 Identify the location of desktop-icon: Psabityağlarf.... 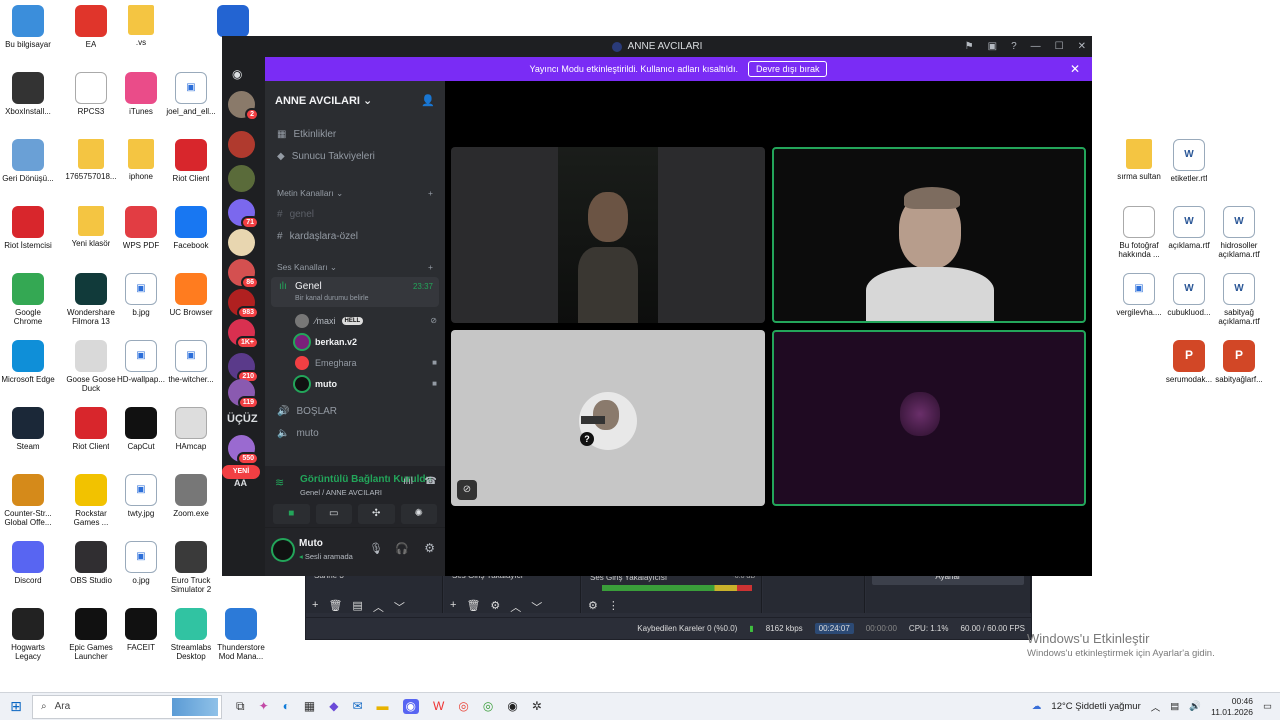
(1239, 362).